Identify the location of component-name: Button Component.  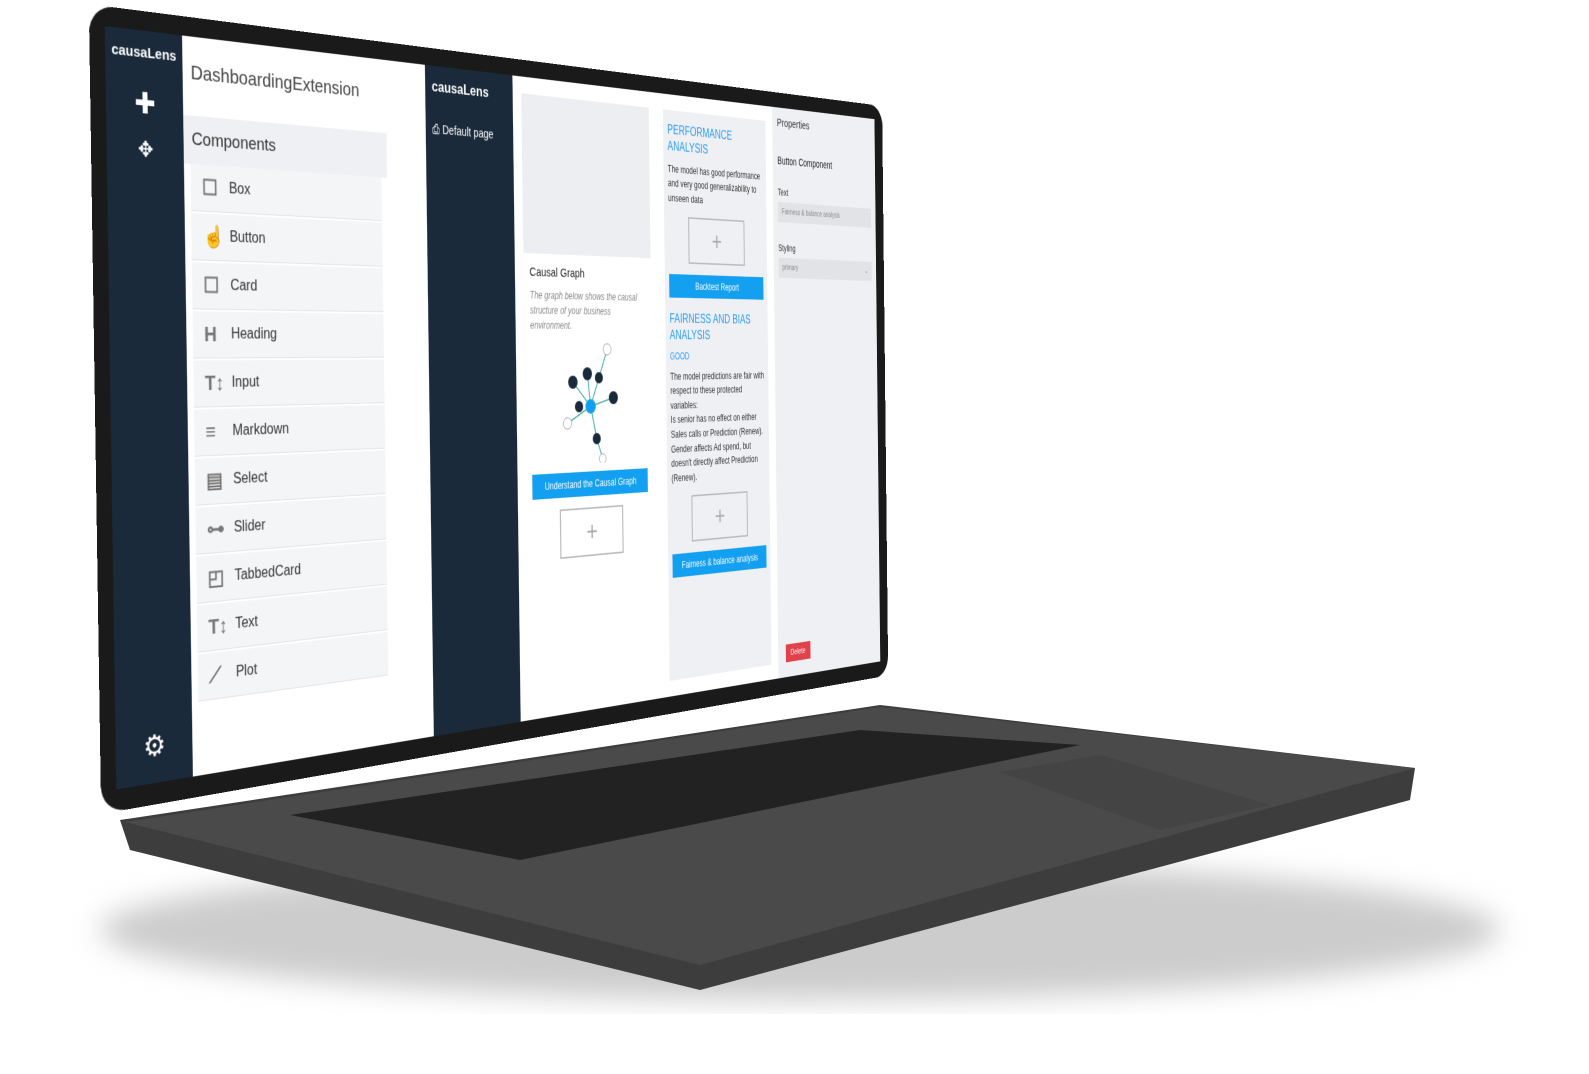
(805, 163).